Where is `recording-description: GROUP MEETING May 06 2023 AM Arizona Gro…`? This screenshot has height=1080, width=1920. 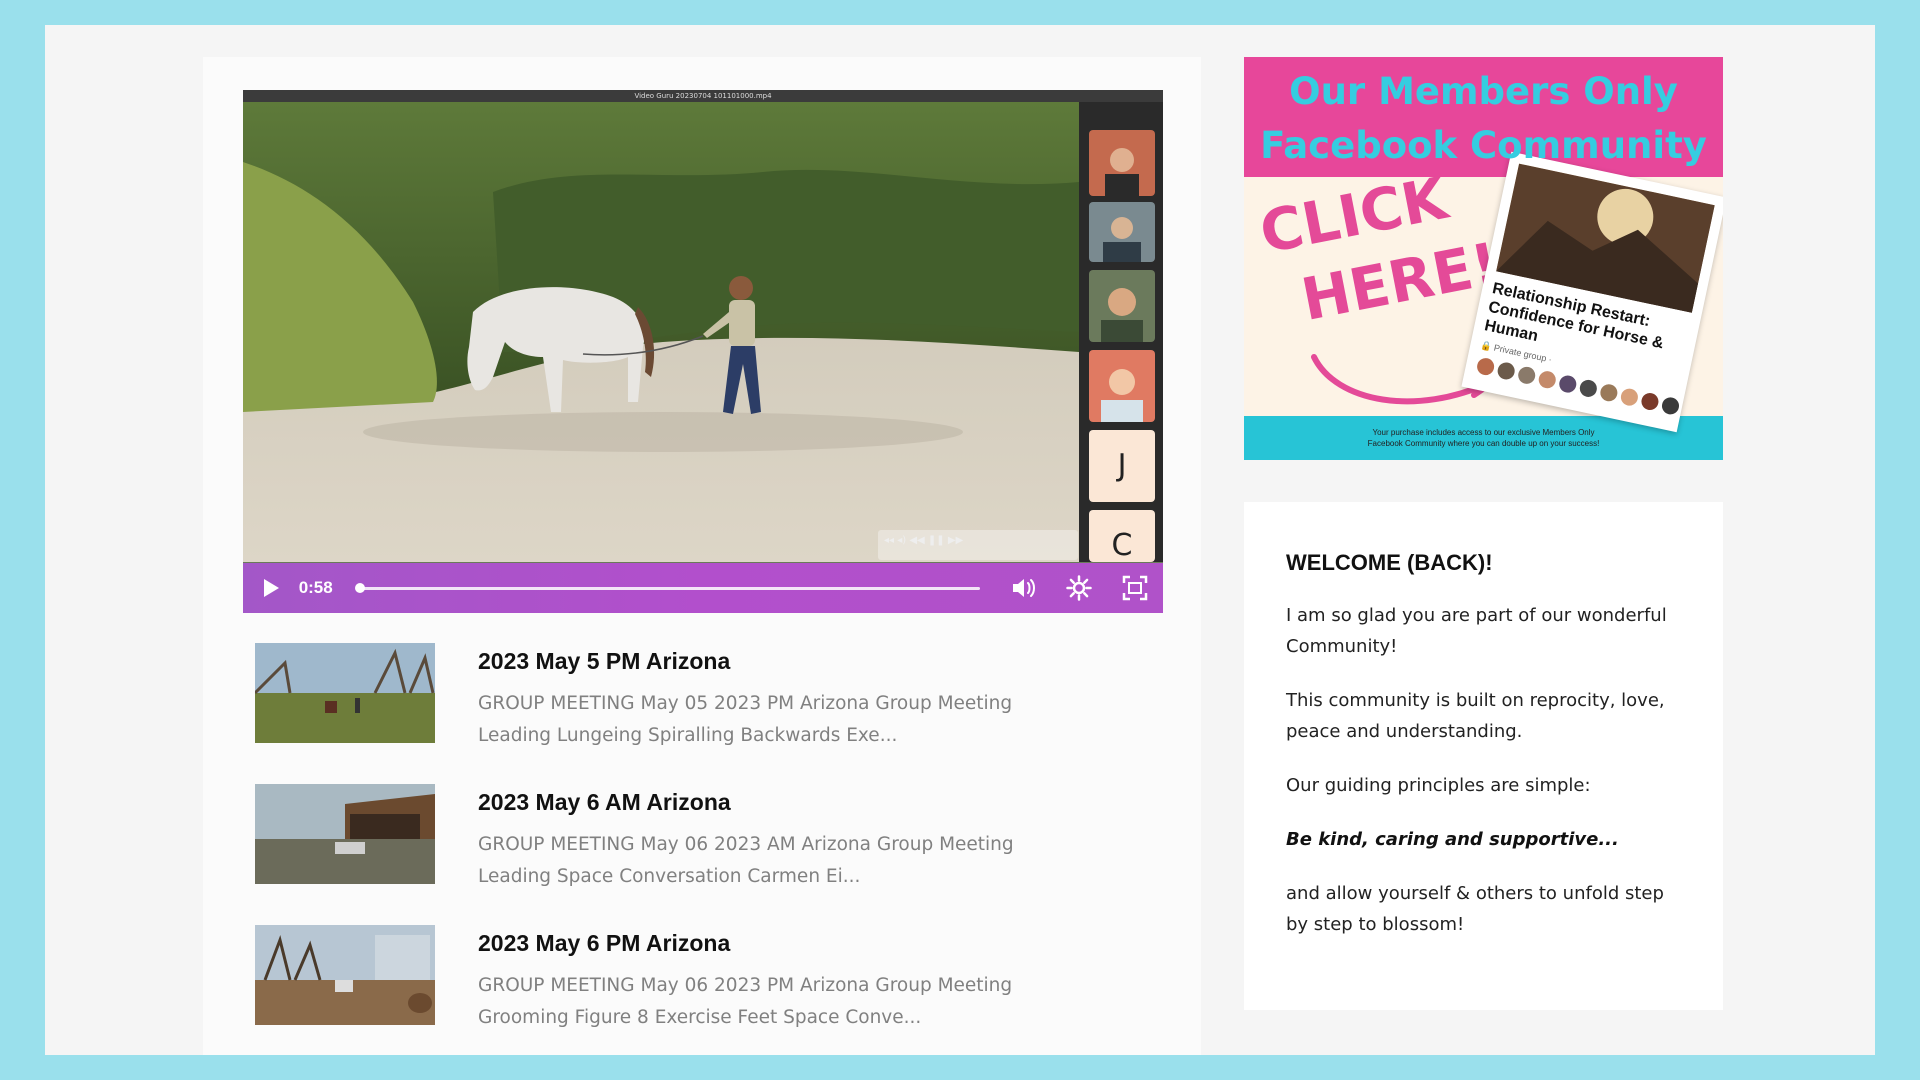
recording-description: GROUP MEETING May 06 2023 AM Arizona Gro… is located at coordinates (746, 860).